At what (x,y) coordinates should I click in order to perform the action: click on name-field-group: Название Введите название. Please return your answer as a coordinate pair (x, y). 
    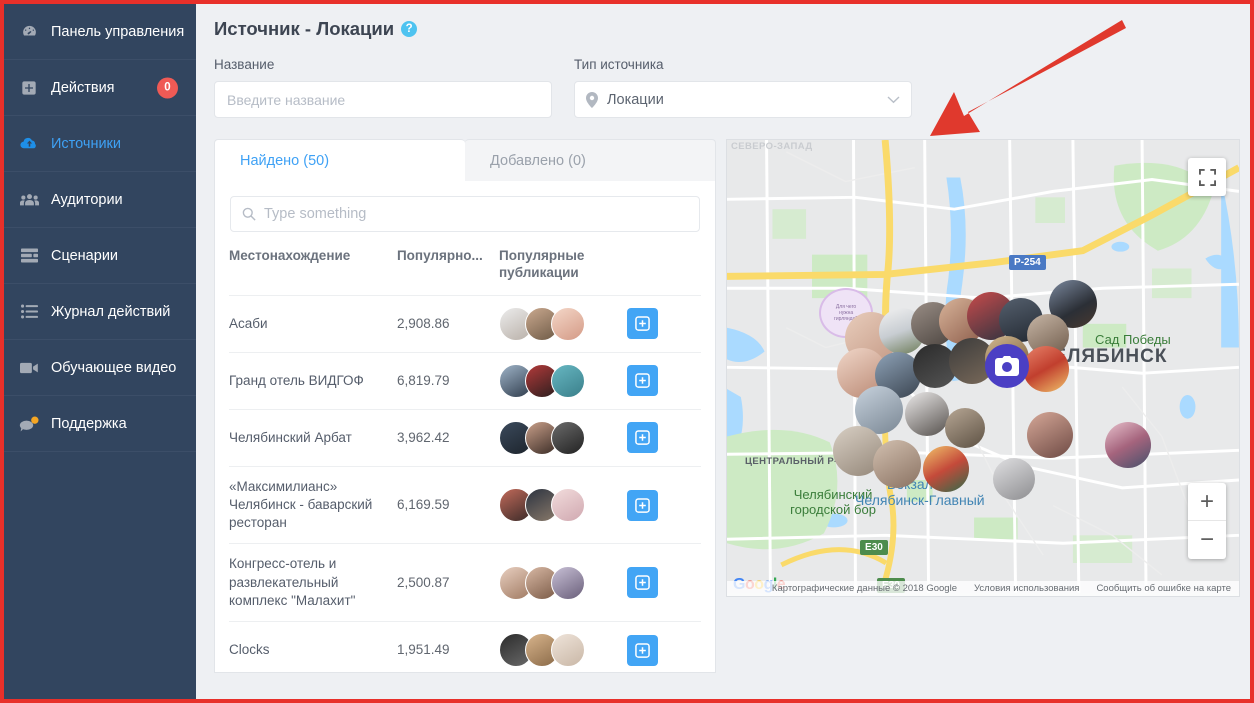
    Looking at the image, I should click on (383, 87).